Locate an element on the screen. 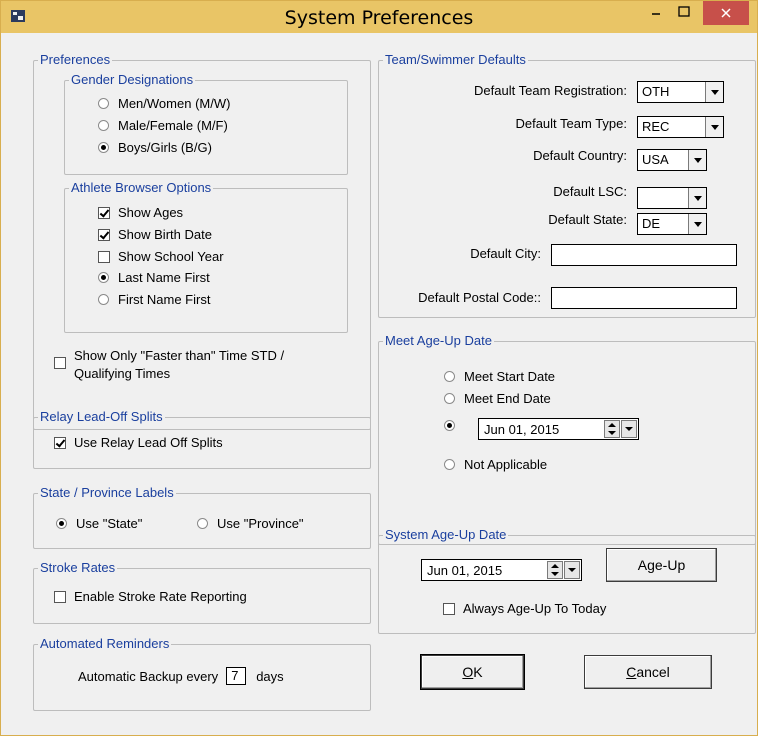  lsc-label: Default LSC: is located at coordinates (590, 191).